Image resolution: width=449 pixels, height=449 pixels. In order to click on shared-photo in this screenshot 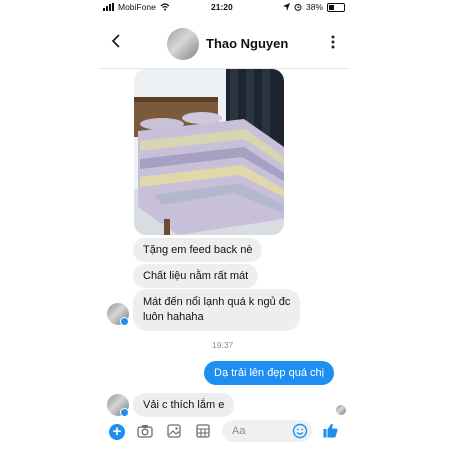, I will do `click(209, 152)`.